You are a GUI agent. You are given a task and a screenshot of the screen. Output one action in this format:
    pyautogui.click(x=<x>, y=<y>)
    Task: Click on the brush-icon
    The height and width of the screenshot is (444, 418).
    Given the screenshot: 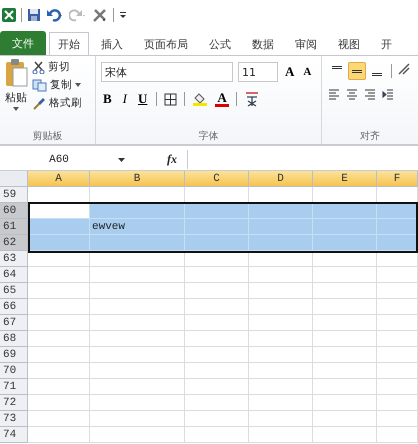 What is the action you would take?
    pyautogui.click(x=39, y=103)
    